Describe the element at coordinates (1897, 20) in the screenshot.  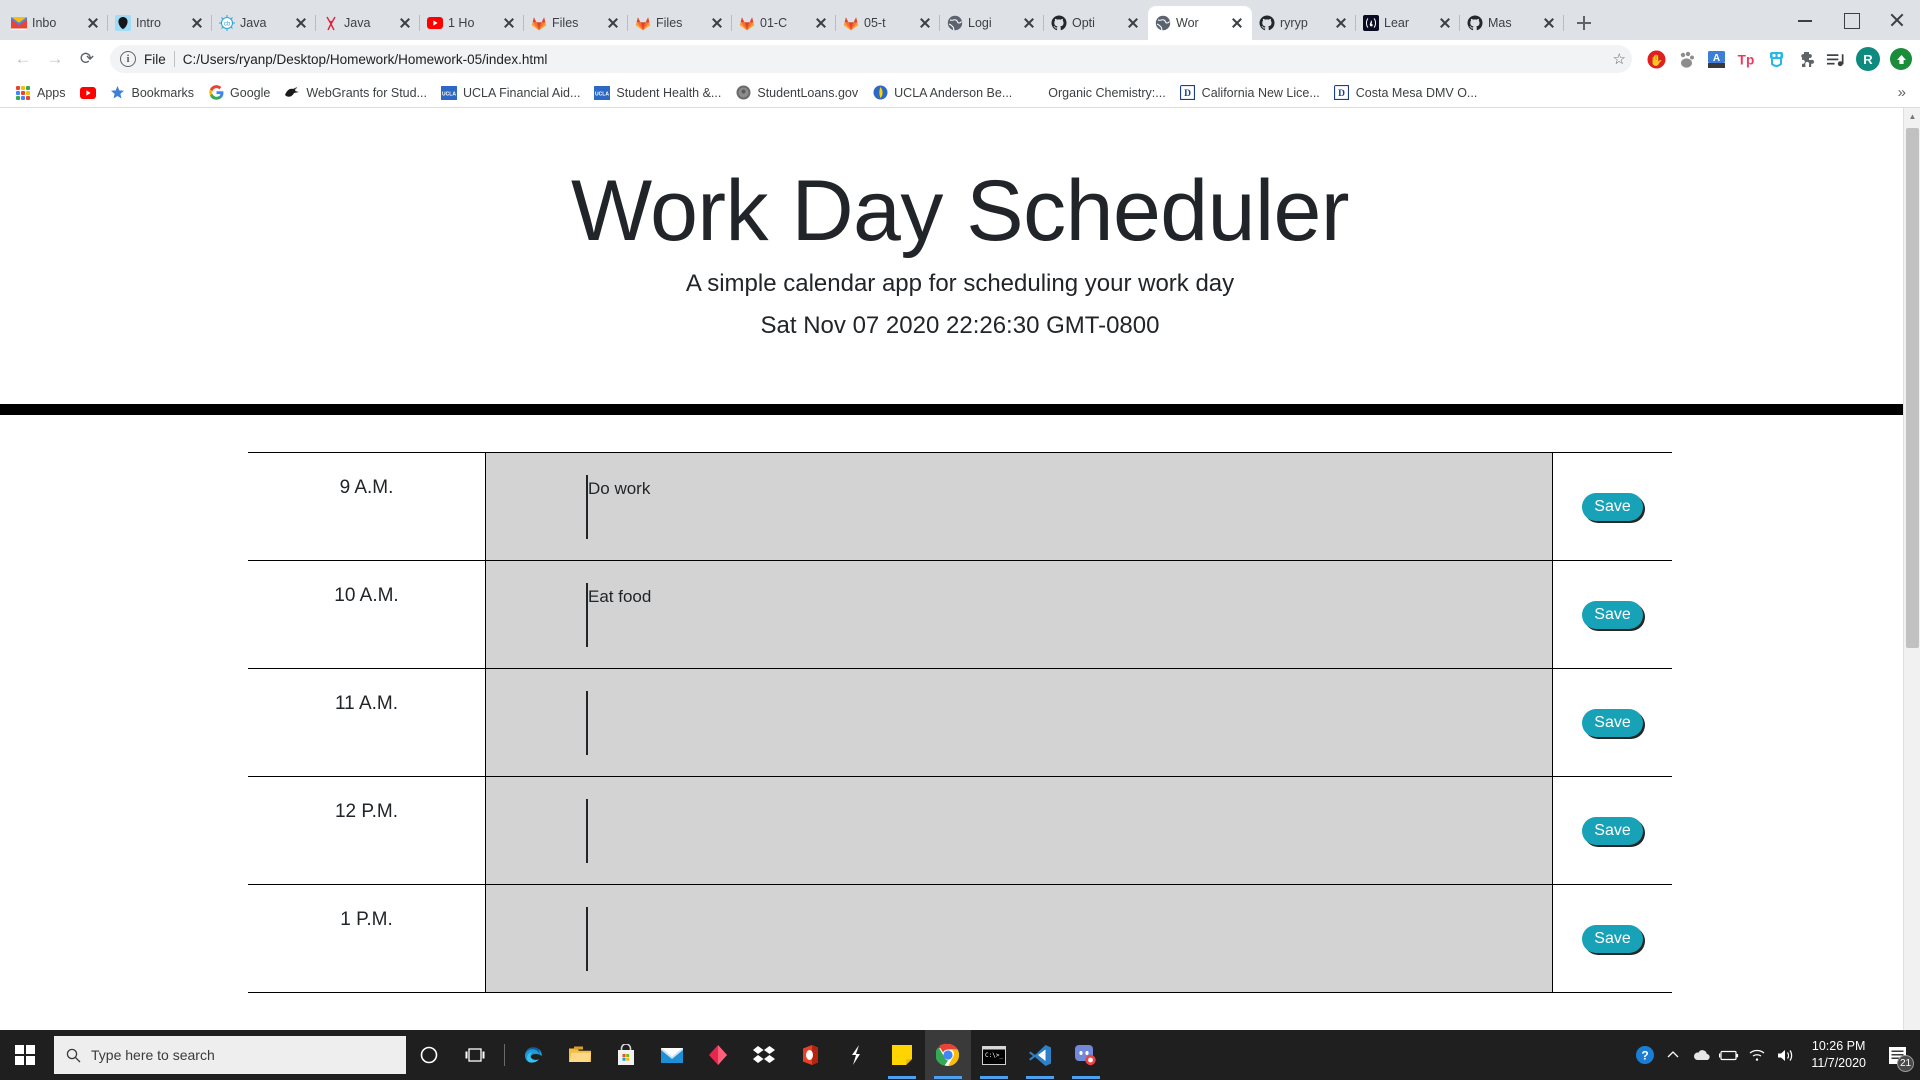
I see `close-button` at that location.